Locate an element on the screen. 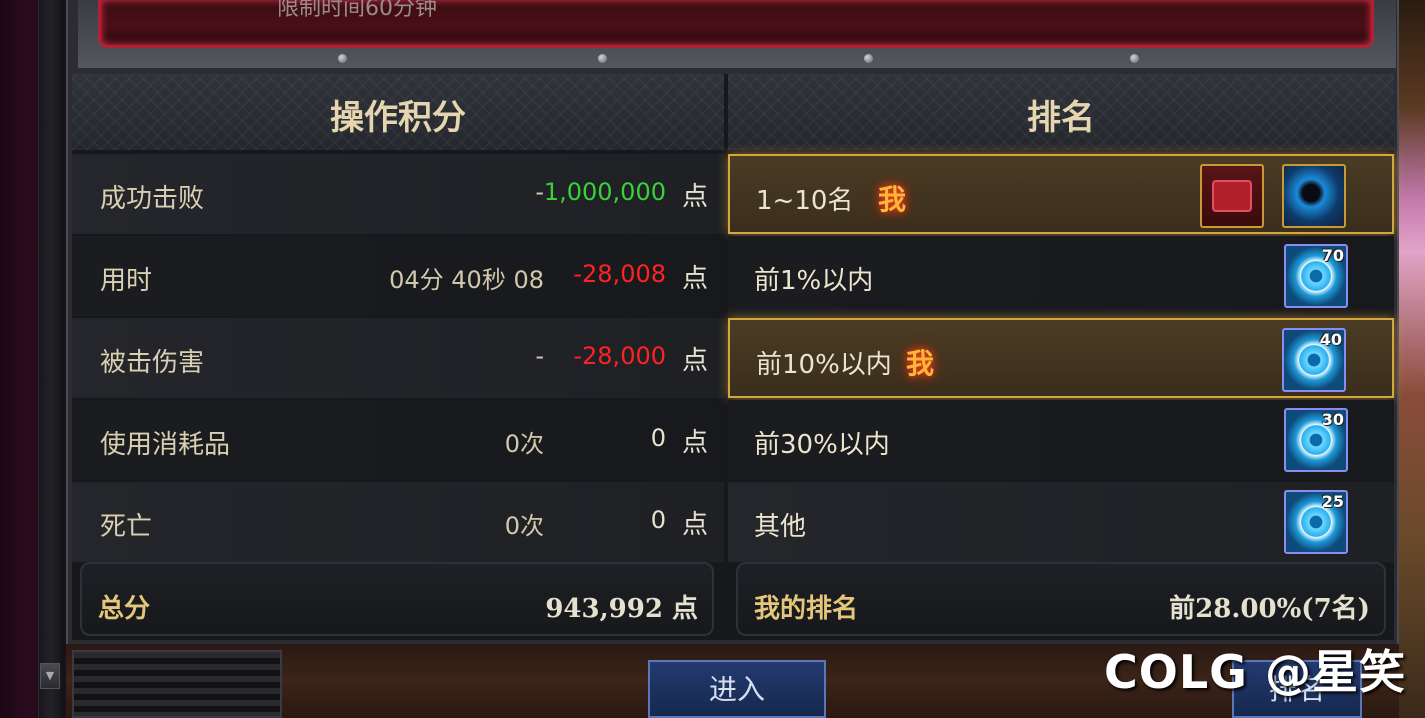 This screenshot has height=718, width=1425. my-rank-box: 我的排名 前28.00%(7名) is located at coordinates (1061, 599).